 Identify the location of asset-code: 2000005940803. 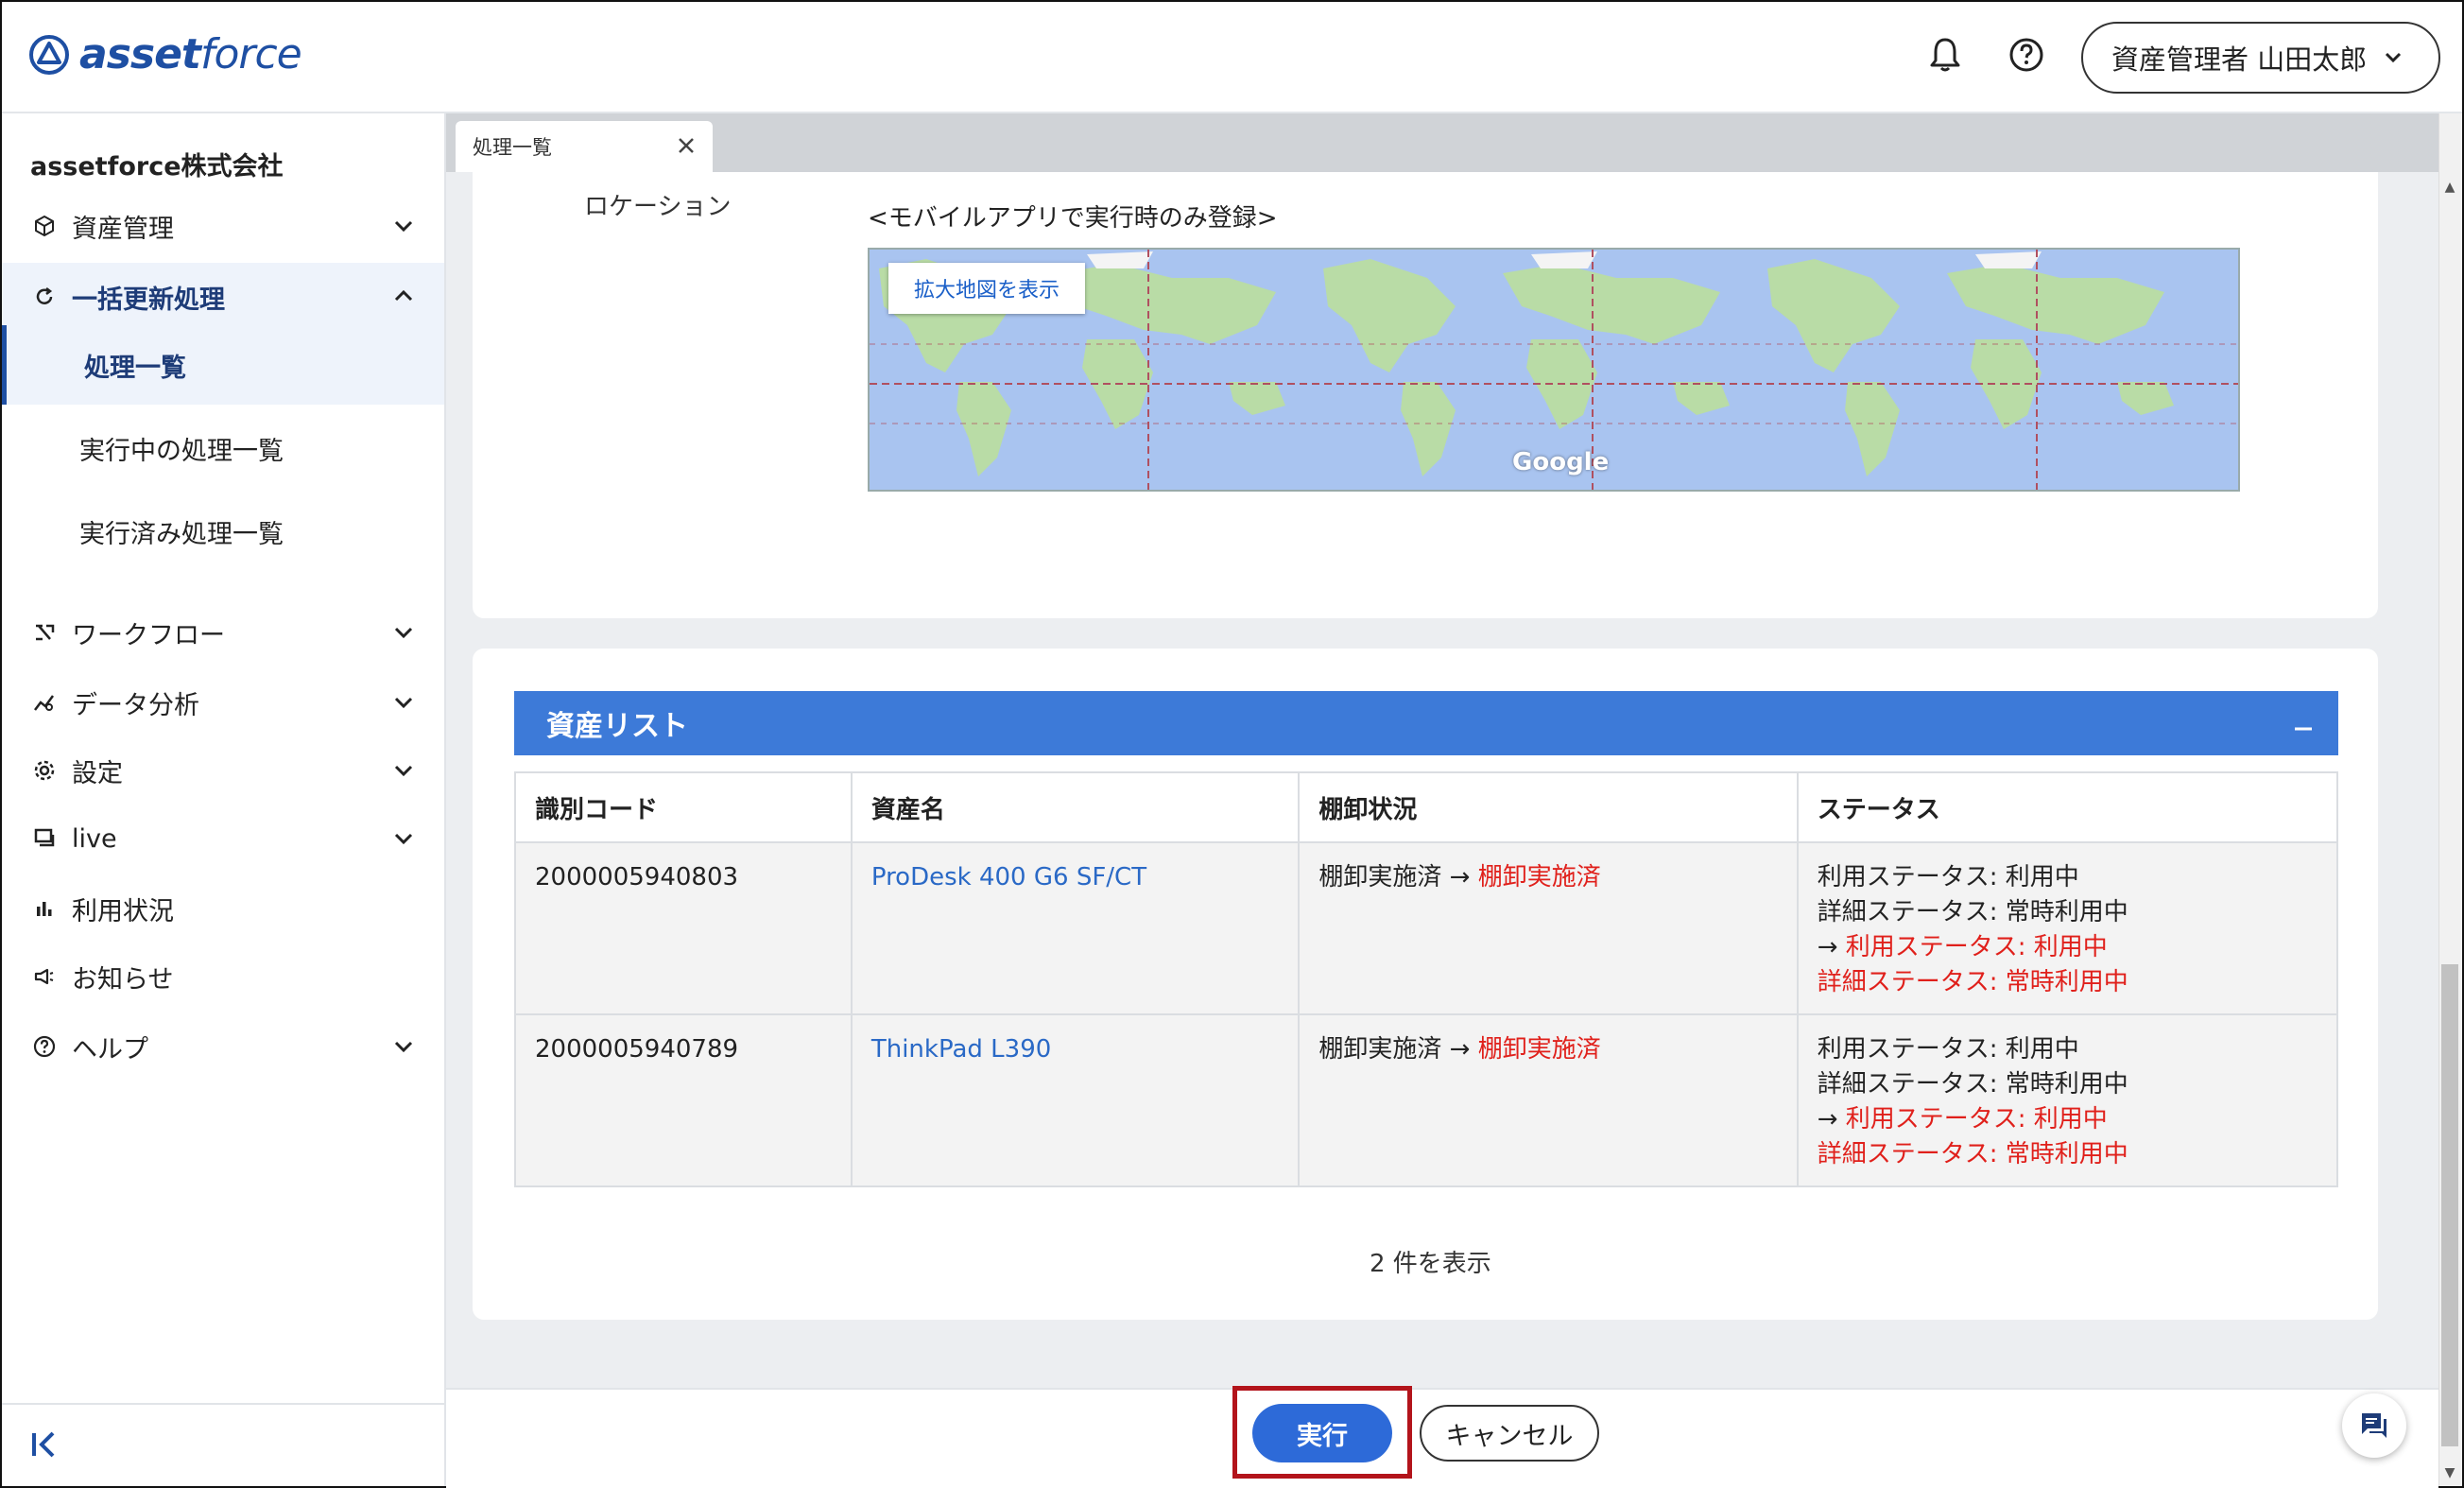
(683, 928).